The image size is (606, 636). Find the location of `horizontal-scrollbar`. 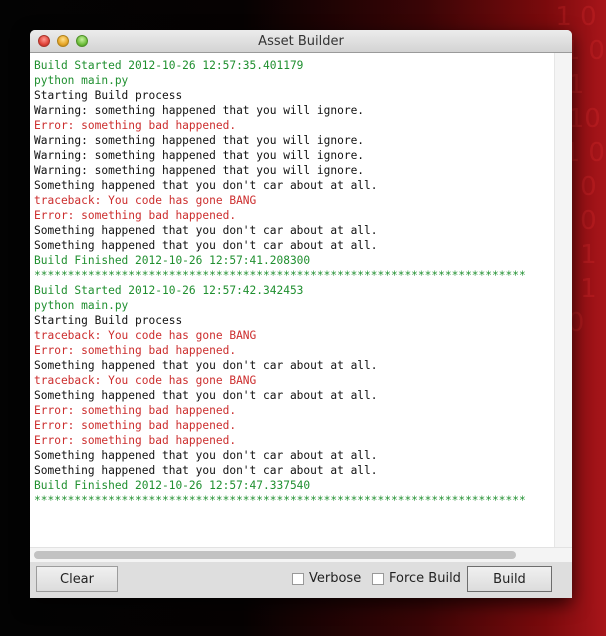

horizontal-scrollbar is located at coordinates (301, 554).